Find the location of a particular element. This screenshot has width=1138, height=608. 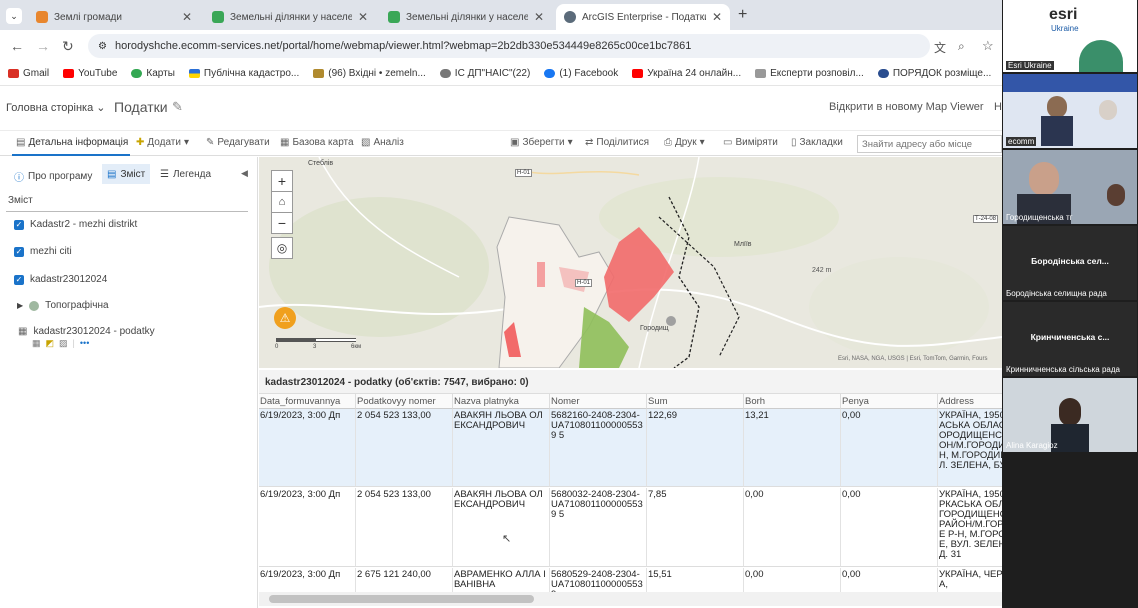

tab-zemelni-1: Земельні ділянки у населених ✕ is located at coordinates (290, 17).